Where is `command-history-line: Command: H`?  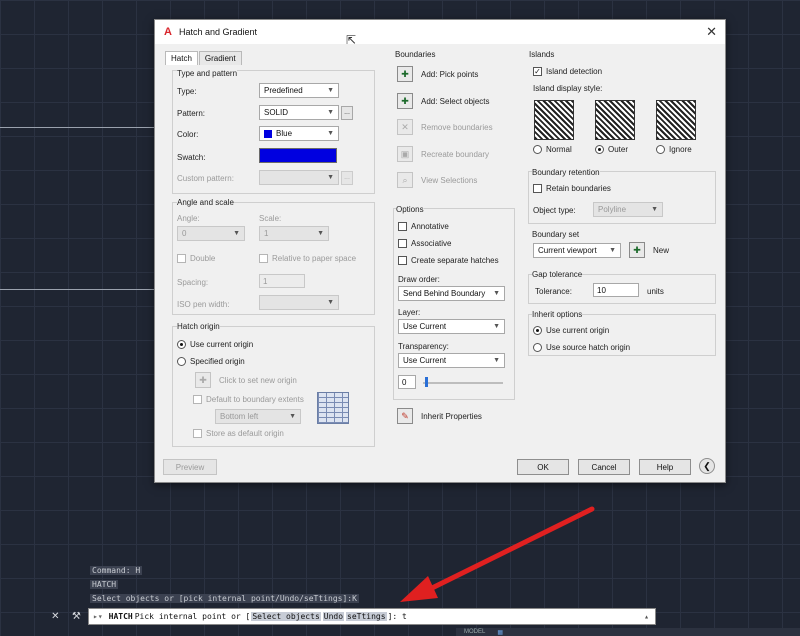 command-history-line: Command: H is located at coordinates (116, 570).